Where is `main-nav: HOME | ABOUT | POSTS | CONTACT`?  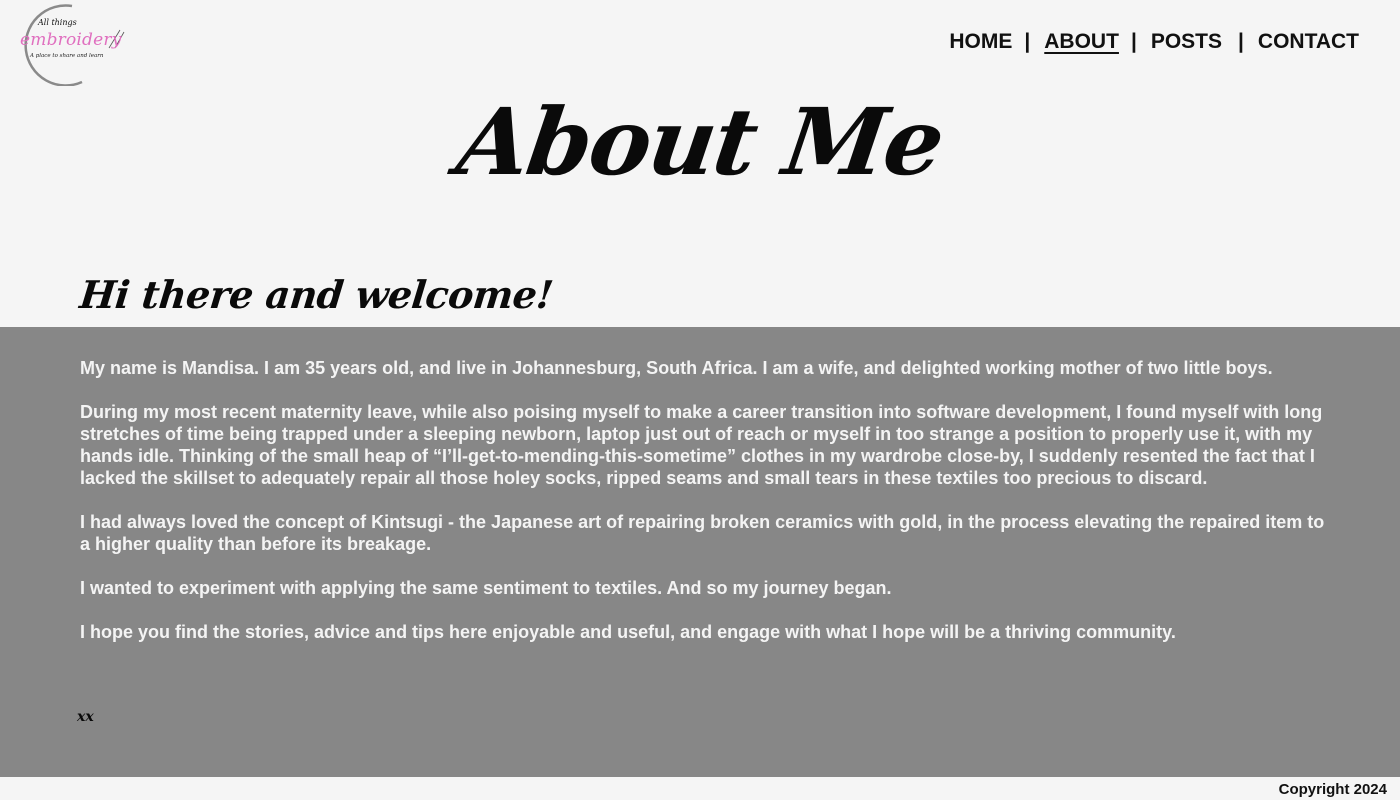 main-nav: HOME | ABOUT | POSTS | CONTACT is located at coordinates (1154, 42).